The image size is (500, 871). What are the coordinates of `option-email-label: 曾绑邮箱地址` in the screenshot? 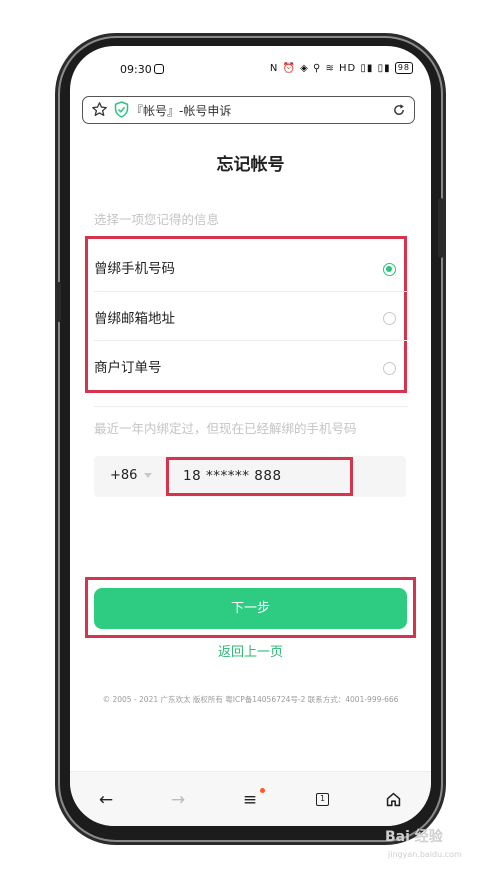 It's located at (134, 317).